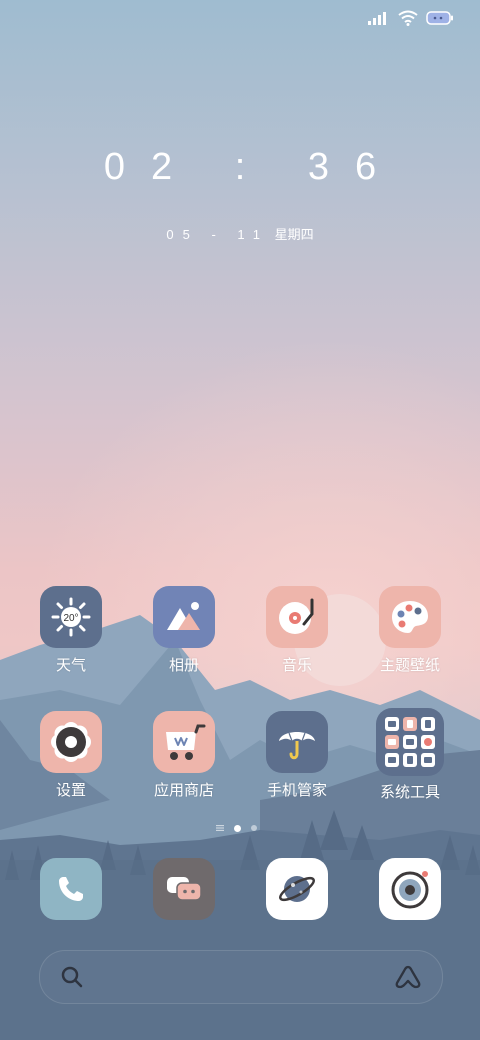  What do you see at coordinates (184, 742) in the screenshot?
I see `app-store-icon` at bounding box center [184, 742].